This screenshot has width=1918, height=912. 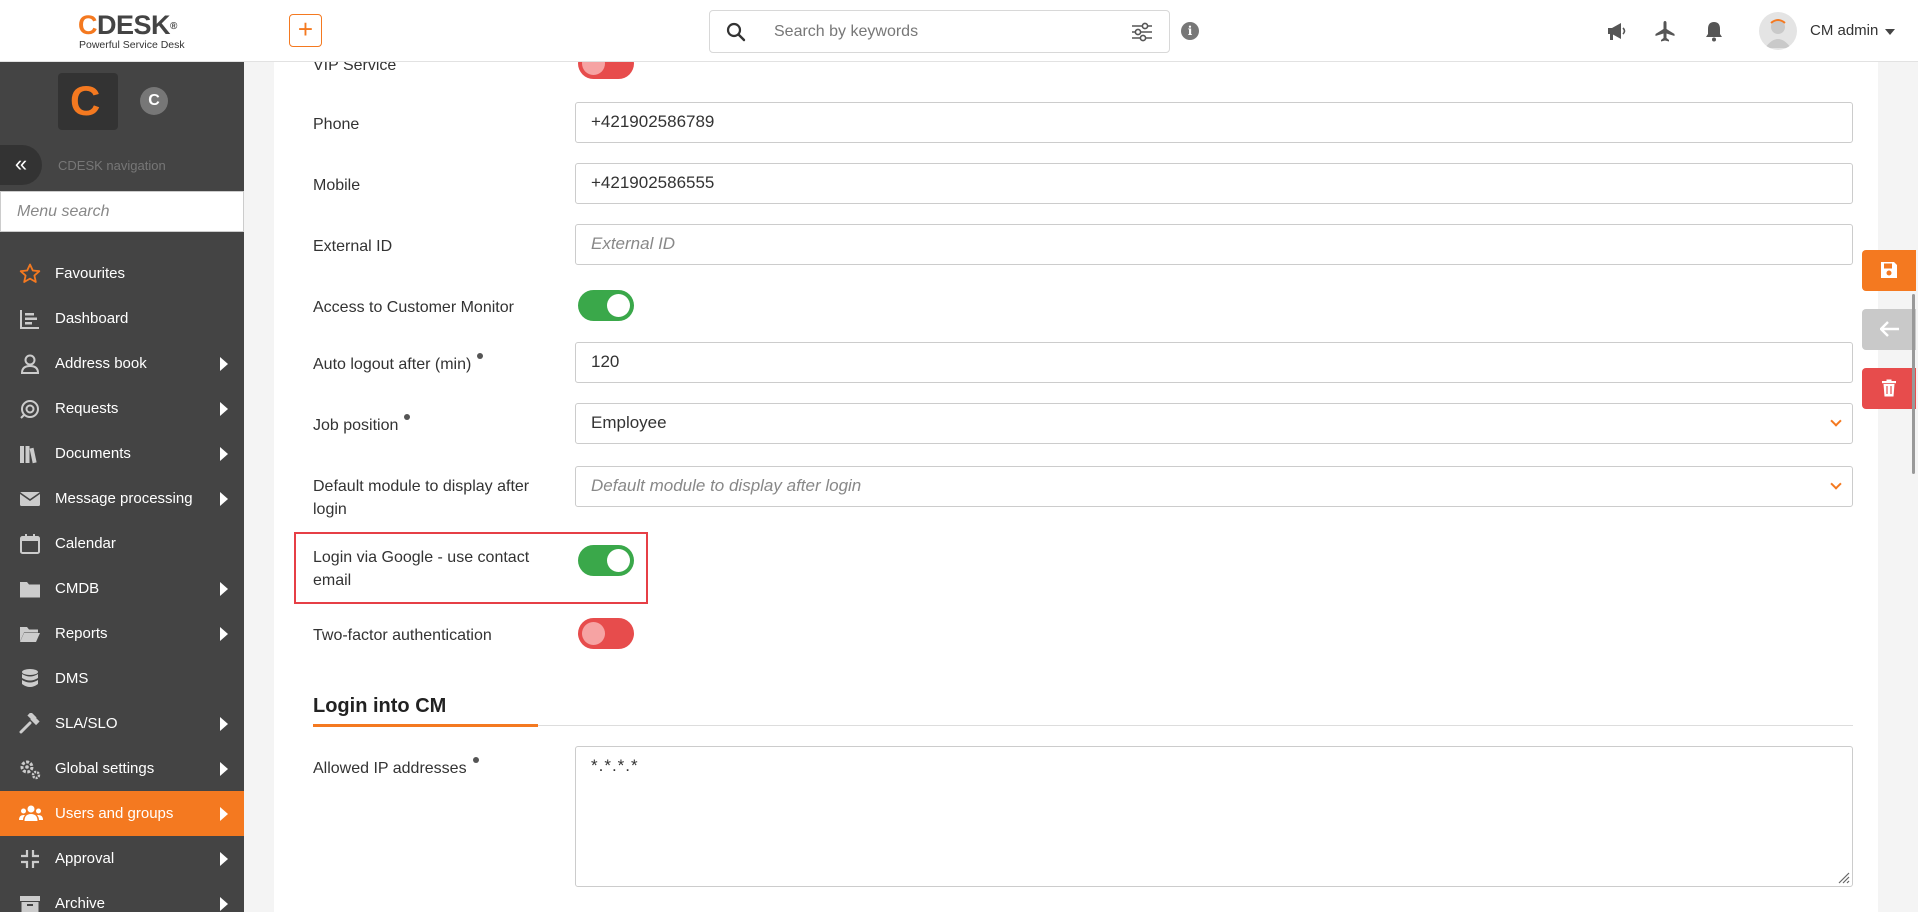 What do you see at coordinates (629, 422) in the screenshot?
I see `job-position-value: Employee` at bounding box center [629, 422].